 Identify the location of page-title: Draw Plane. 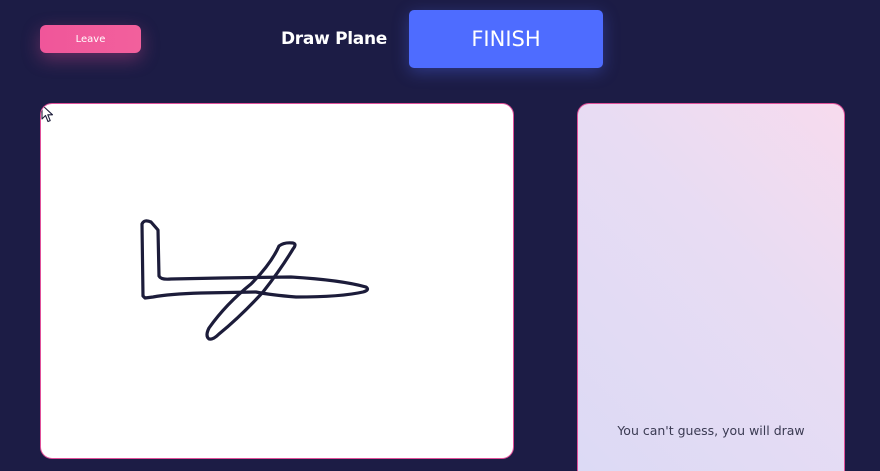
(334, 39).